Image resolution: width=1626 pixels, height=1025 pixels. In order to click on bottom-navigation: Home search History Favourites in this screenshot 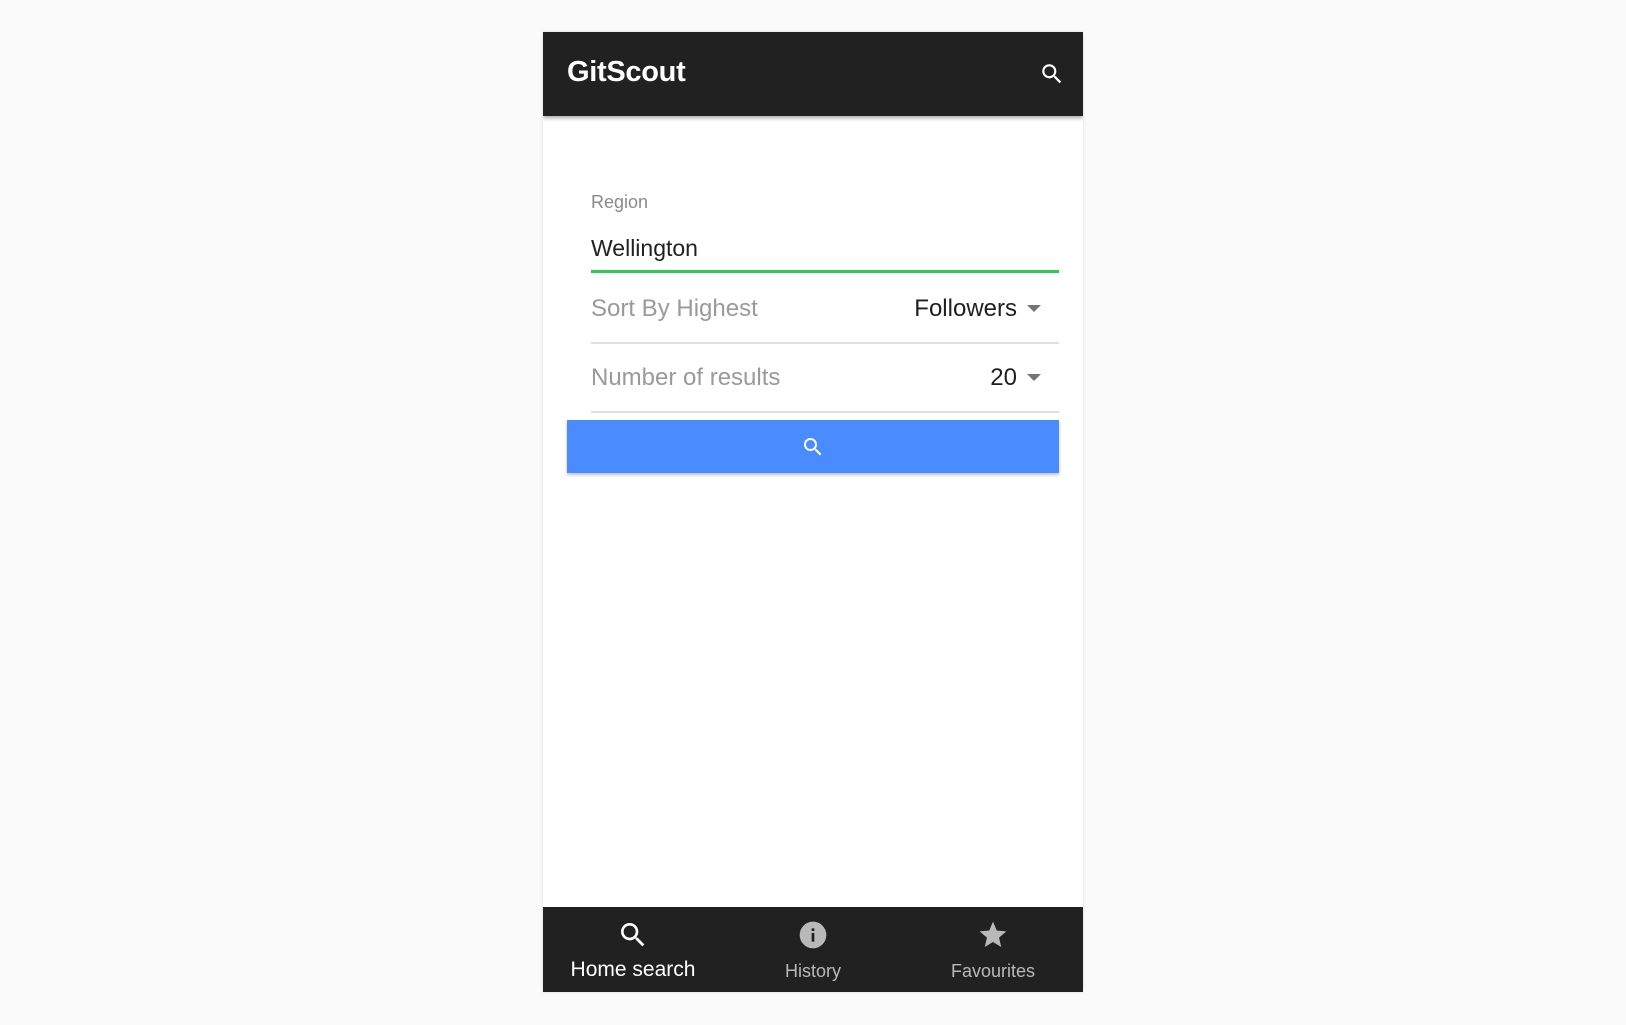, I will do `click(813, 949)`.